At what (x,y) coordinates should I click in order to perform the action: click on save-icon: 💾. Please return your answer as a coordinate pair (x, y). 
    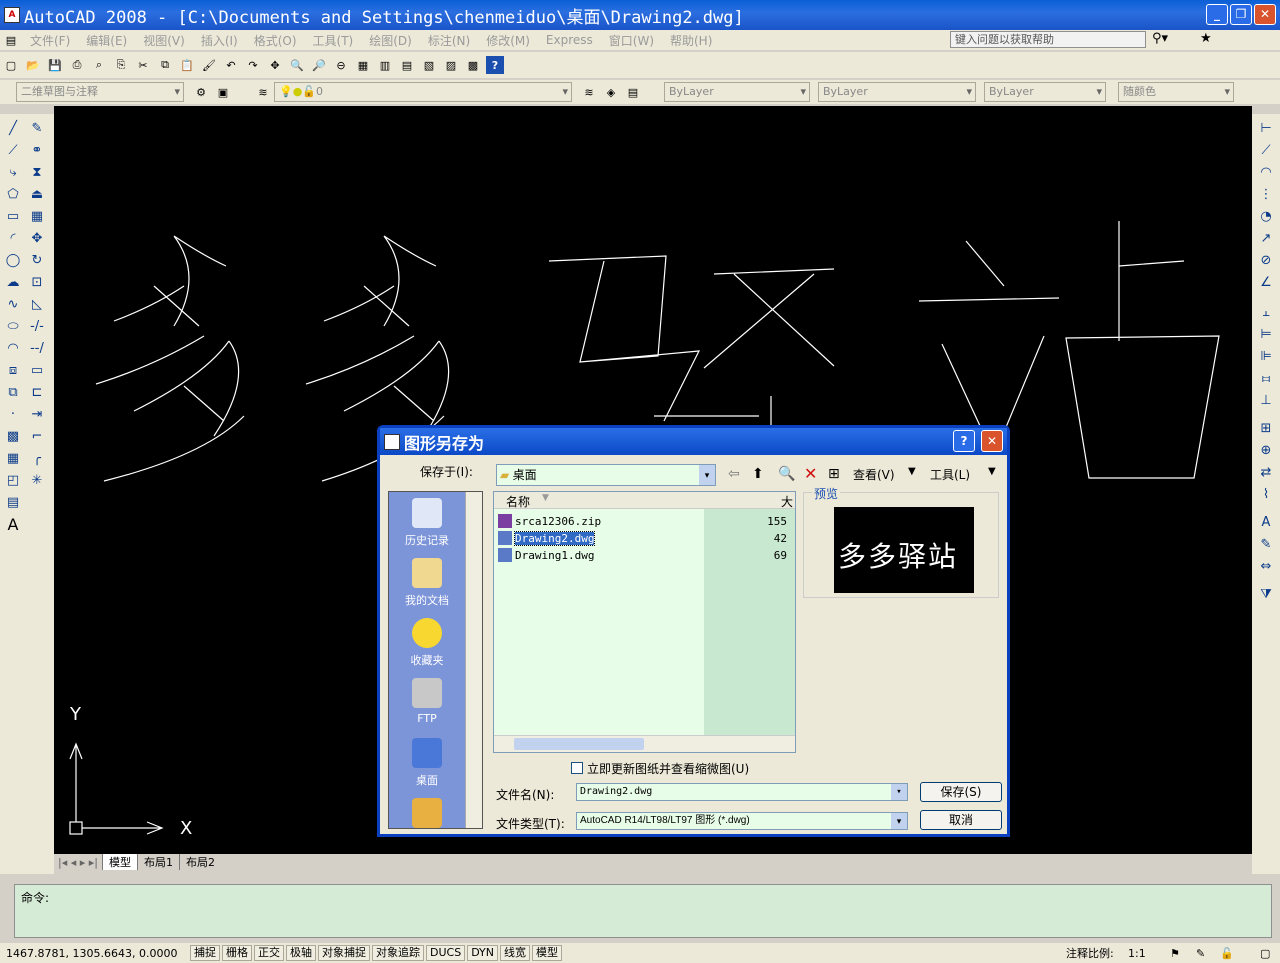
    Looking at the image, I should click on (55, 65).